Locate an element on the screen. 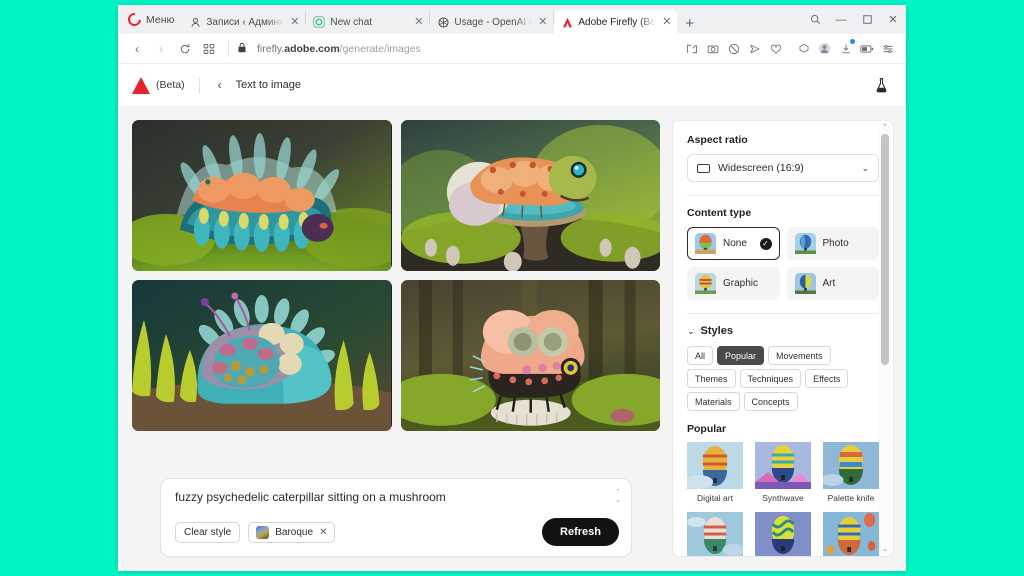  style-filter-all: All is located at coordinates (700, 355).